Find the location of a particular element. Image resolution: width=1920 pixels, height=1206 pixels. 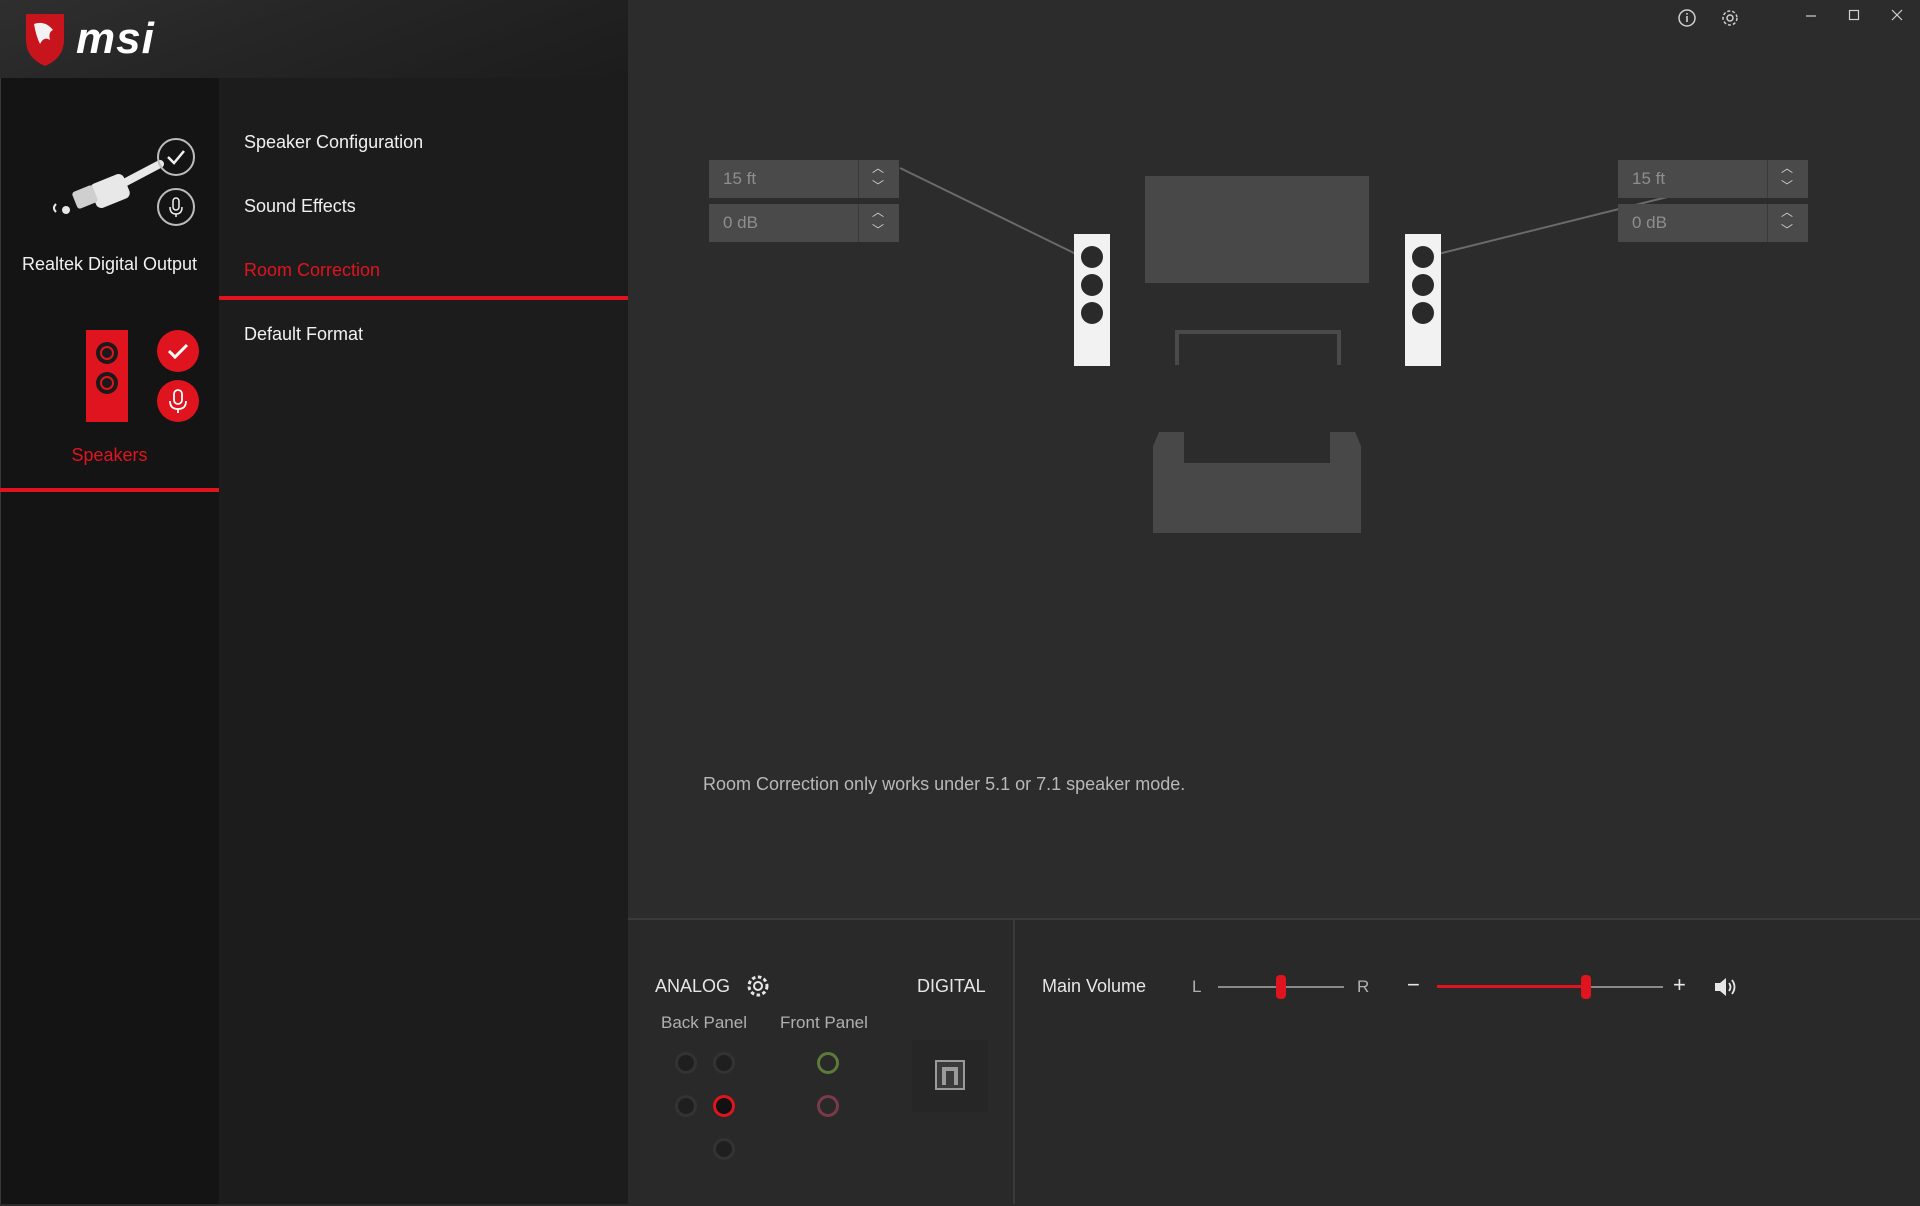

device-digital-output: Realtek Digital Output is located at coordinates (109, 210).